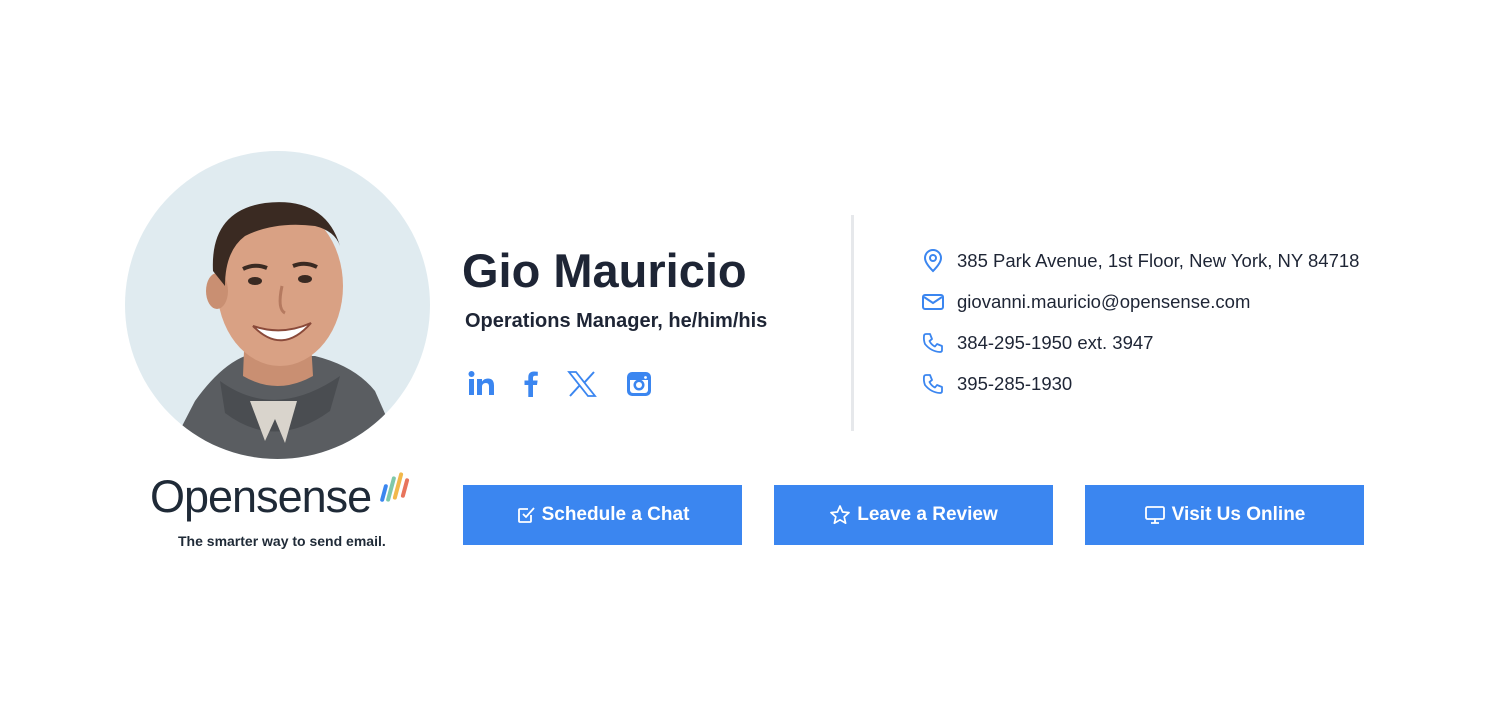 This screenshot has height=708, width=1511. What do you see at coordinates (1238, 514) in the screenshot?
I see `visit-online-label: Visit Us Online` at bounding box center [1238, 514].